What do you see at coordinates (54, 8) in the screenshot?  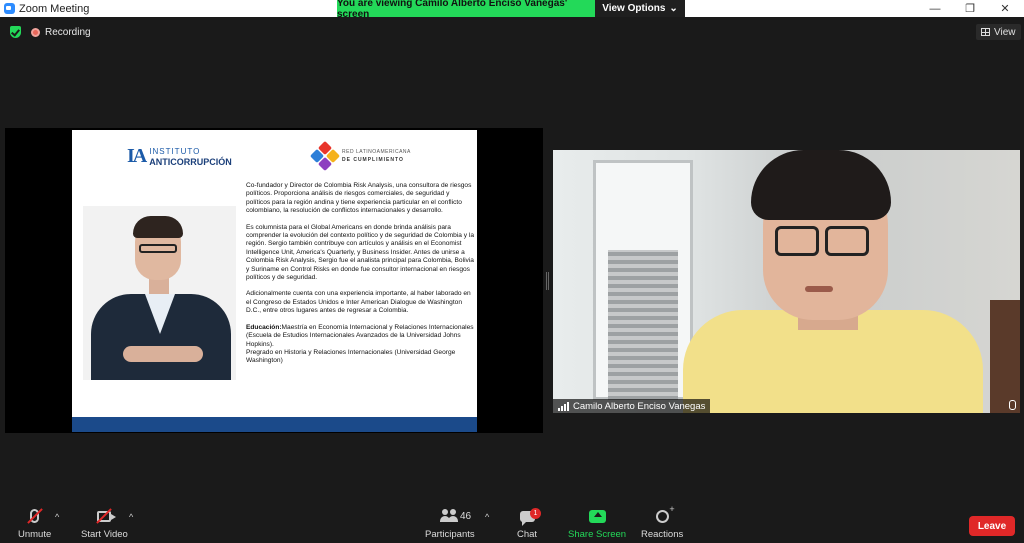 I see `window-title: Zoom Meeting` at bounding box center [54, 8].